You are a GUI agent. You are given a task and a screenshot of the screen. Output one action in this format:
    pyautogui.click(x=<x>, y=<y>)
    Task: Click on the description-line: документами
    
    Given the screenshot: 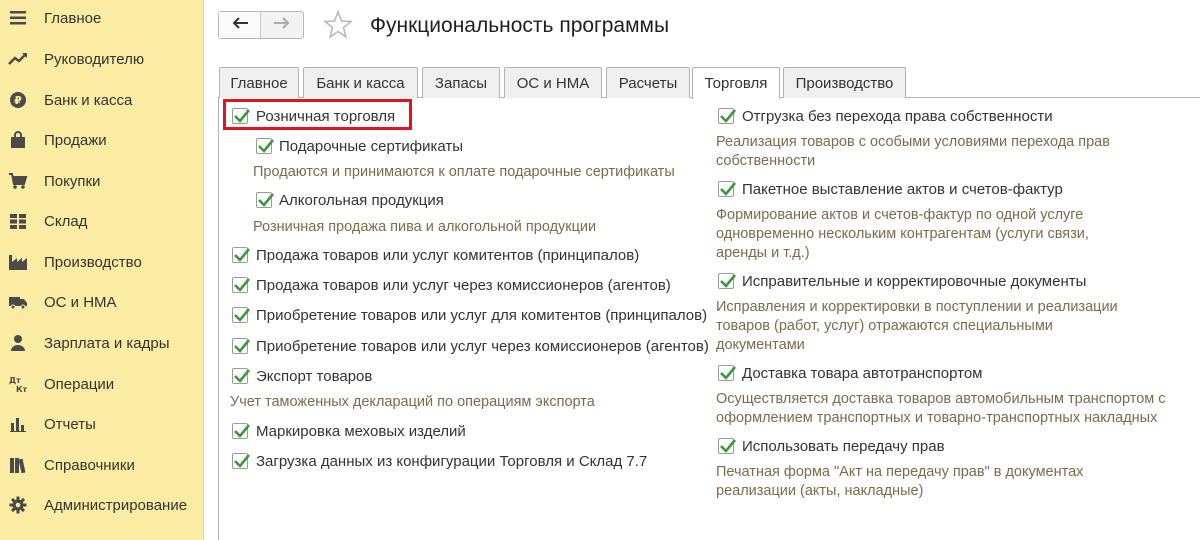 What is the action you would take?
    pyautogui.click(x=760, y=345)
    